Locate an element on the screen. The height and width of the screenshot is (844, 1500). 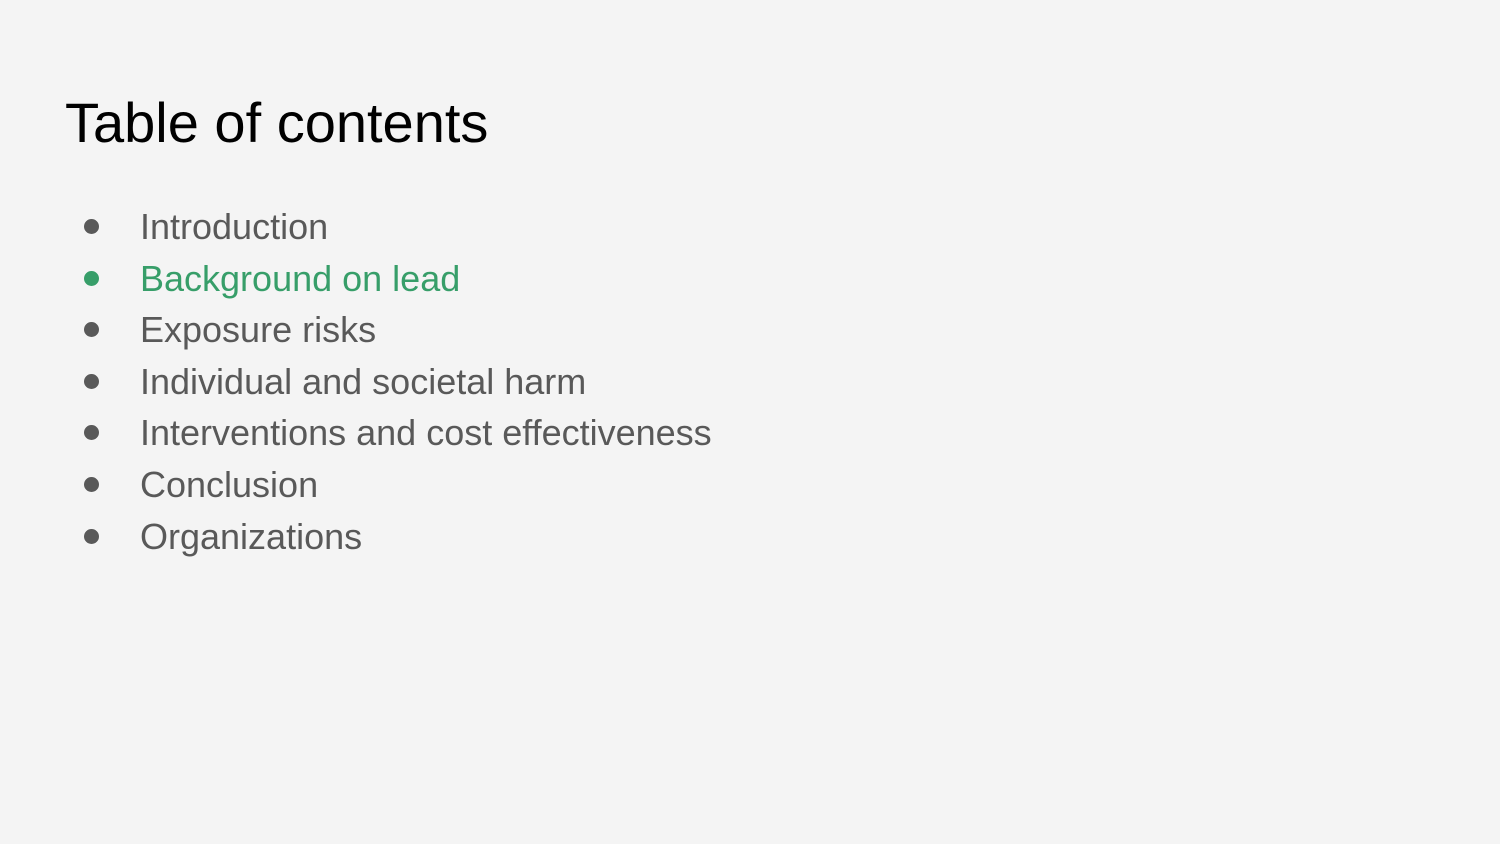
slide-title: Table of contents is located at coordinates (277, 122).